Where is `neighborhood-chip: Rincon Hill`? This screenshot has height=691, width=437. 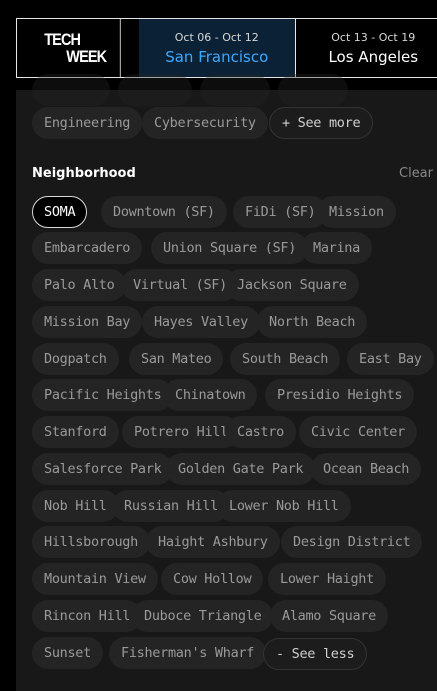
neighborhood-chip: Rincon Hill is located at coordinates (87, 616).